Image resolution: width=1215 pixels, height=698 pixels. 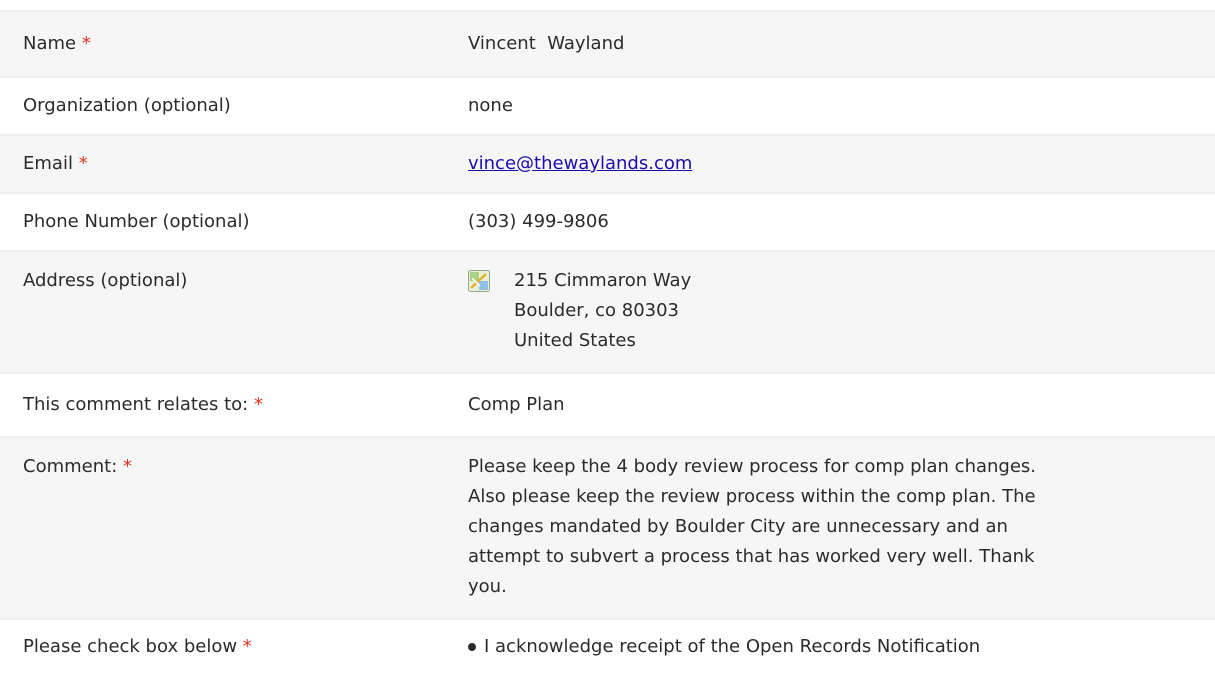 I want to click on row-relates-to: This comment relates to: * Comp Plan, so click(x=607, y=404).